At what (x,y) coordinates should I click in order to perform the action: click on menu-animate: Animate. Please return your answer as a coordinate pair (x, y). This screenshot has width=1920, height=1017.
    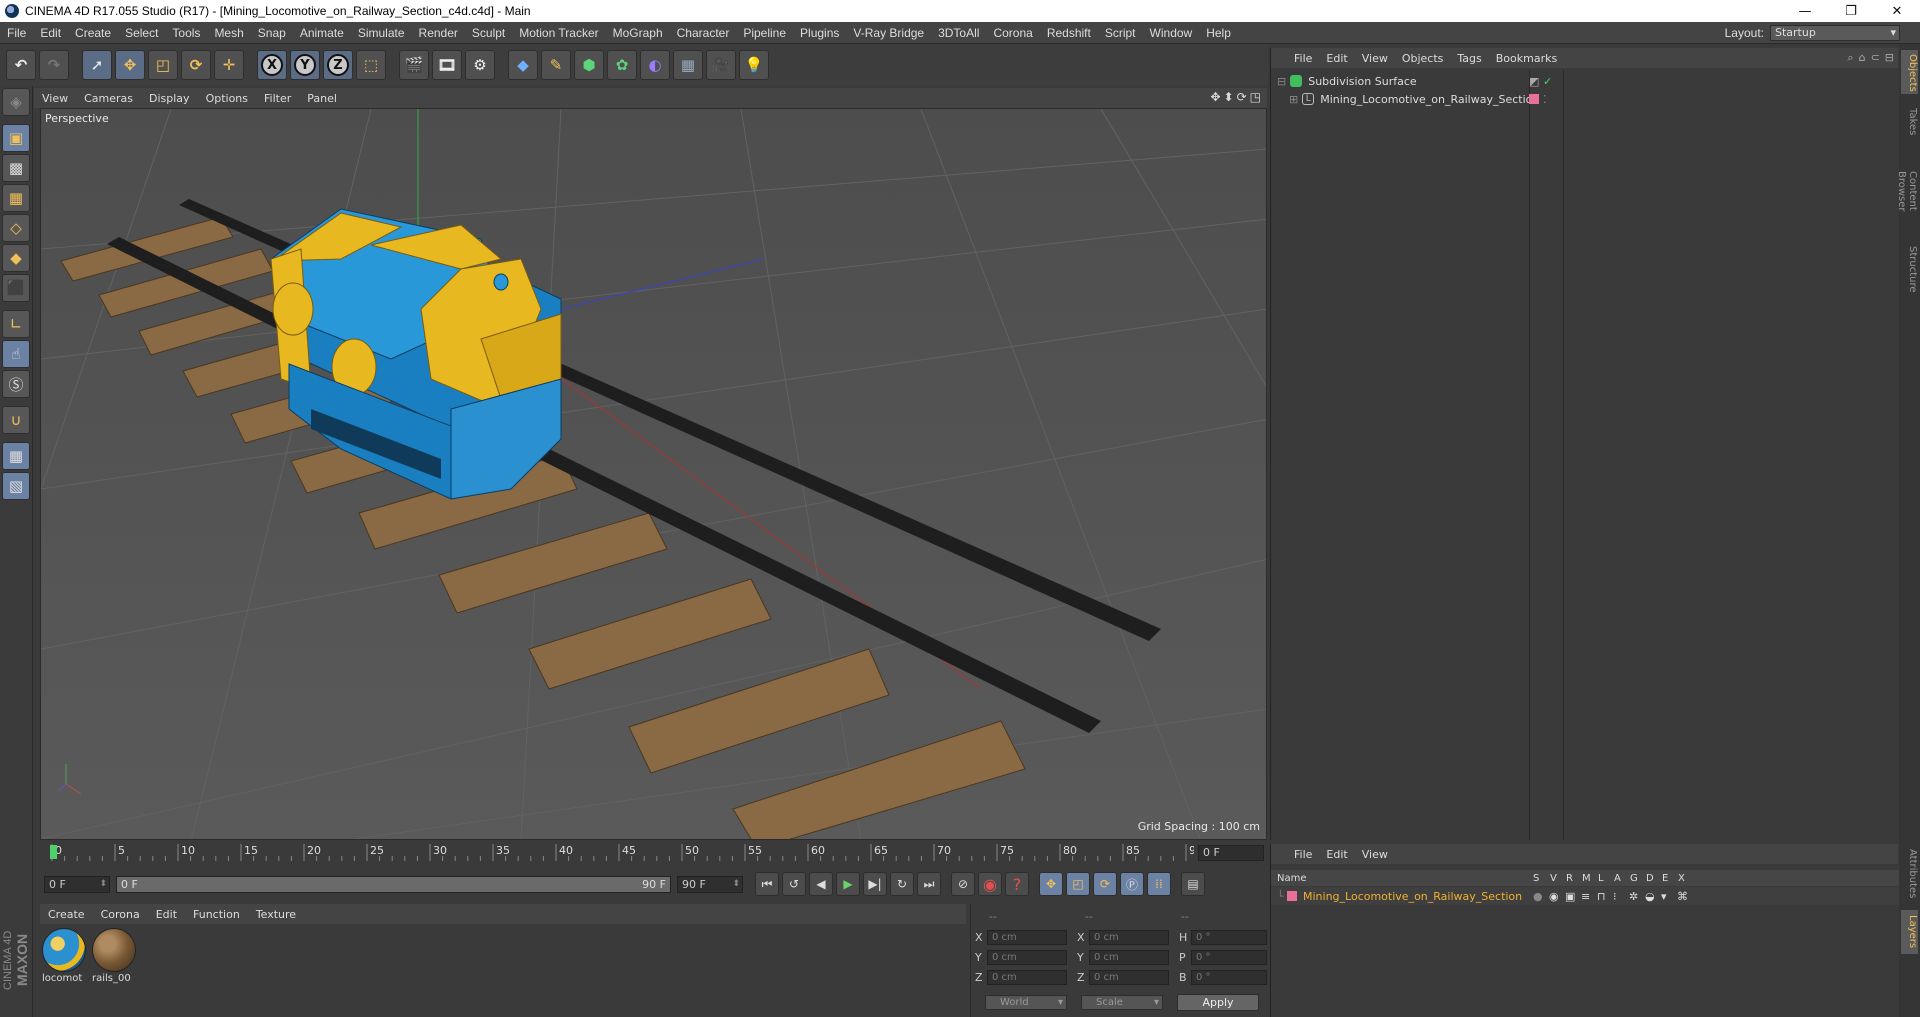
    Looking at the image, I should click on (322, 33).